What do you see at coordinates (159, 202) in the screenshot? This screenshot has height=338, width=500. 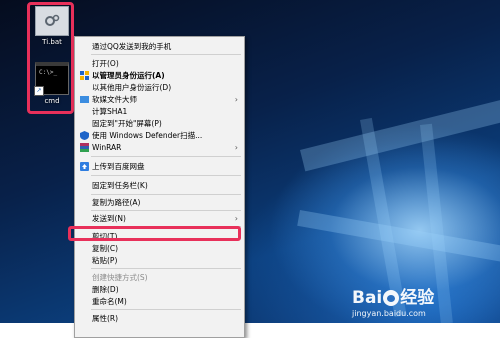 I see `menu-item-copy-as-path: 复制为路径(A)` at bounding box center [159, 202].